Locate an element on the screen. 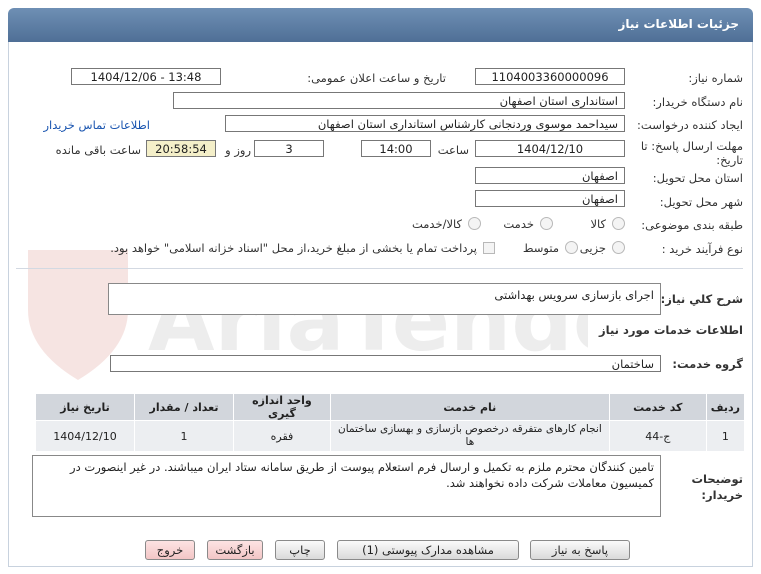  purchase-radio-minor is located at coordinates (618, 247).